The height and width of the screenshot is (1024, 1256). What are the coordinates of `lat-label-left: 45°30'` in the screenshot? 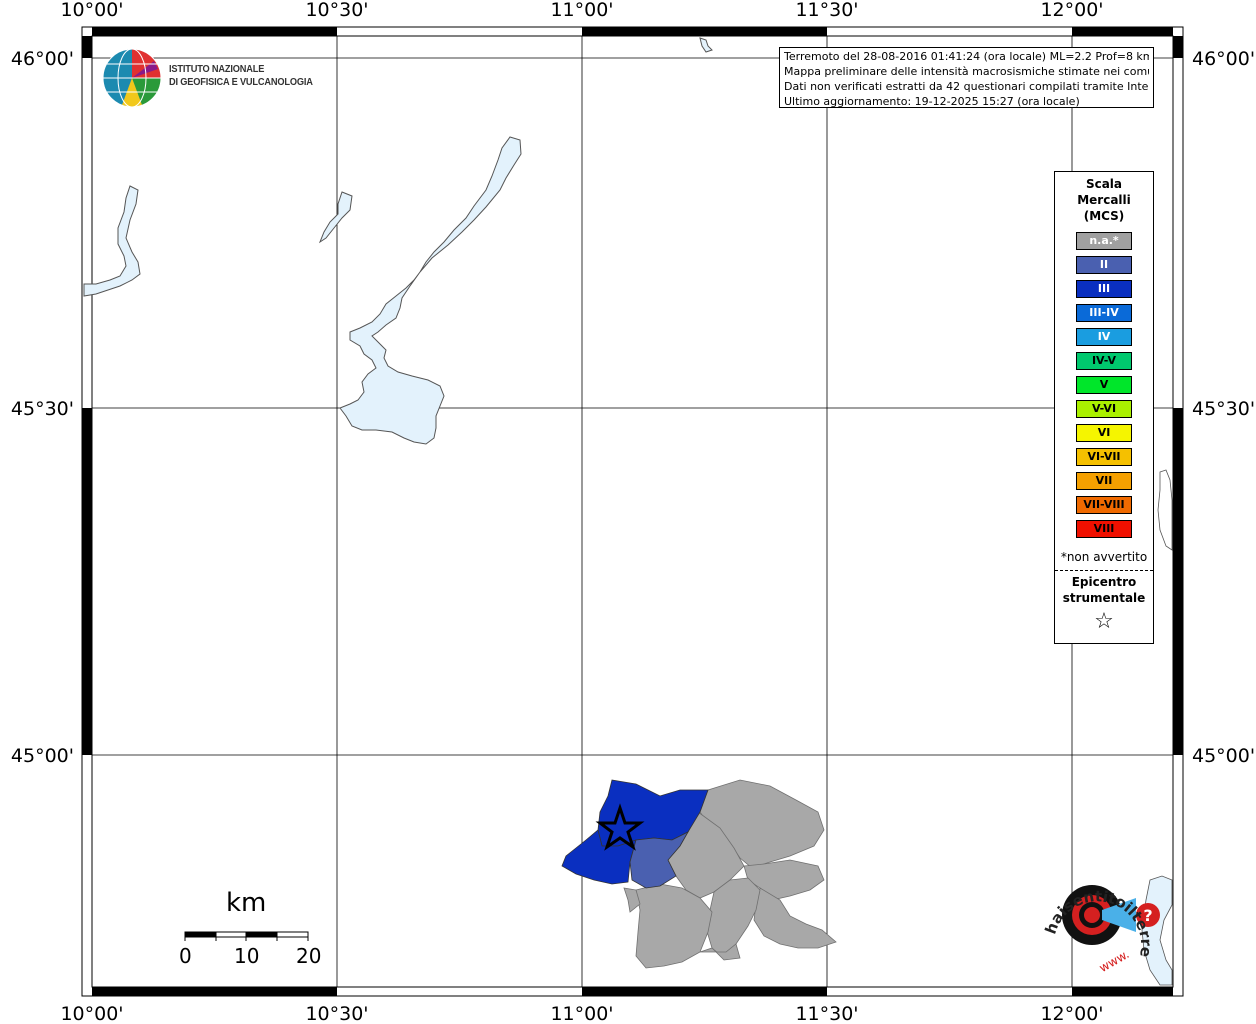 It's located at (42, 409).